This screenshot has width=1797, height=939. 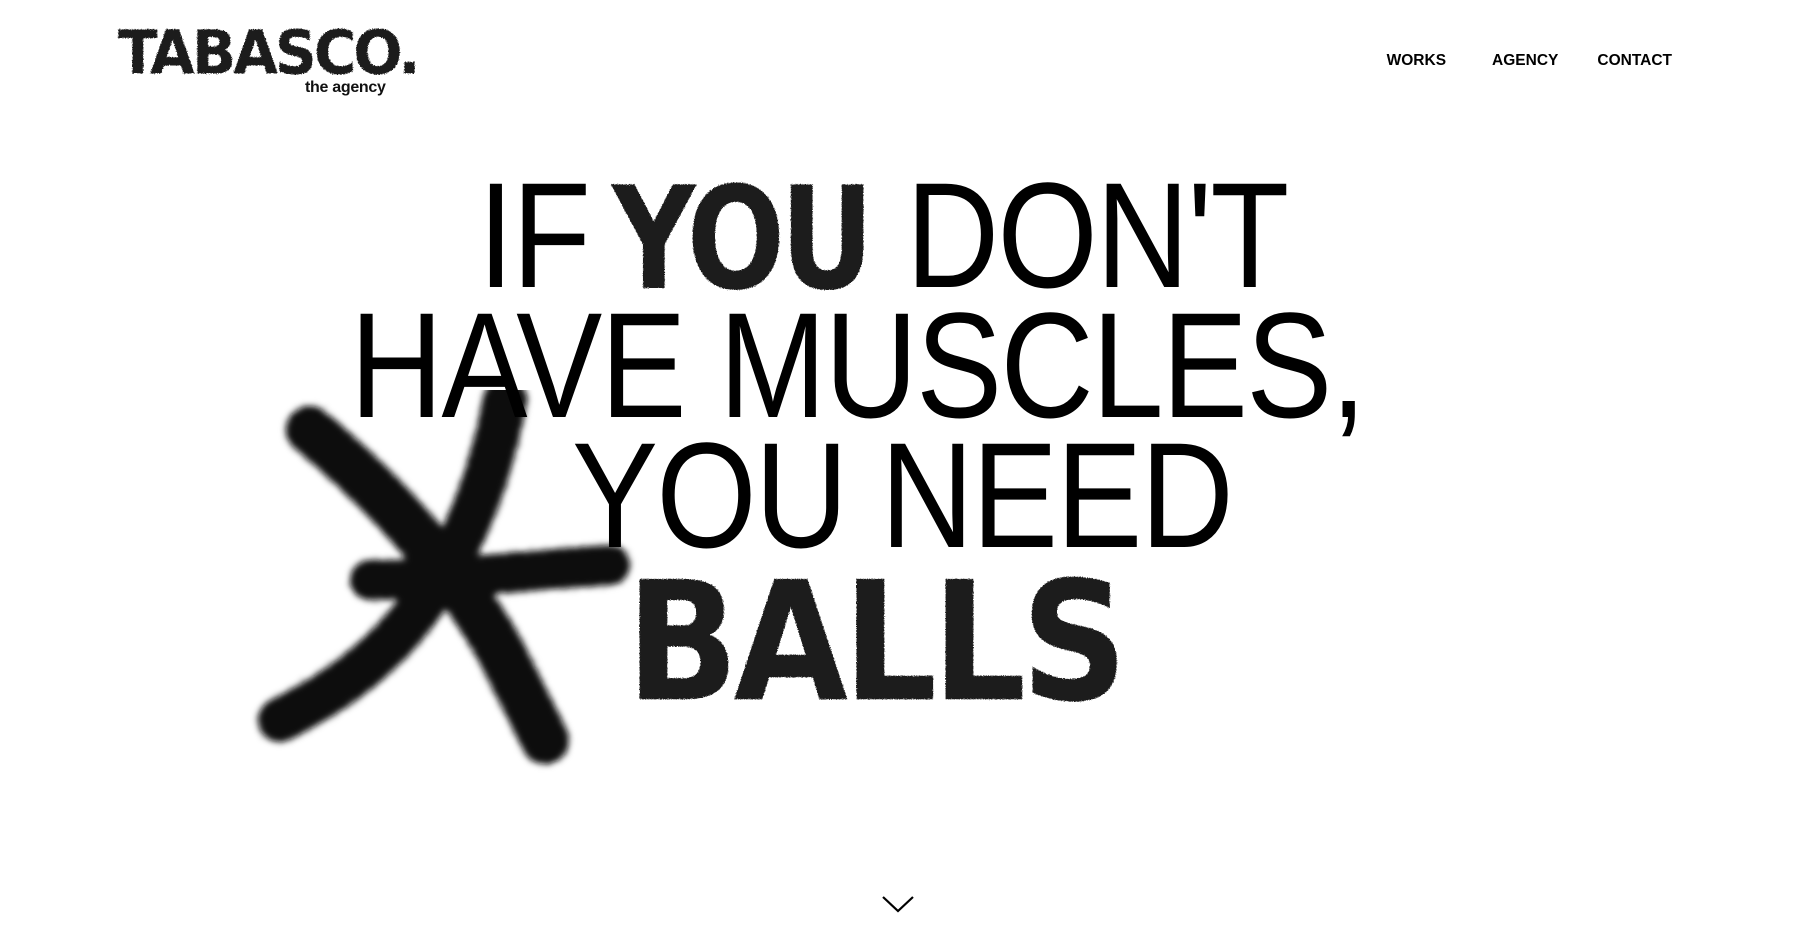 I want to click on chevron-down-icon, so click(x=898, y=904).